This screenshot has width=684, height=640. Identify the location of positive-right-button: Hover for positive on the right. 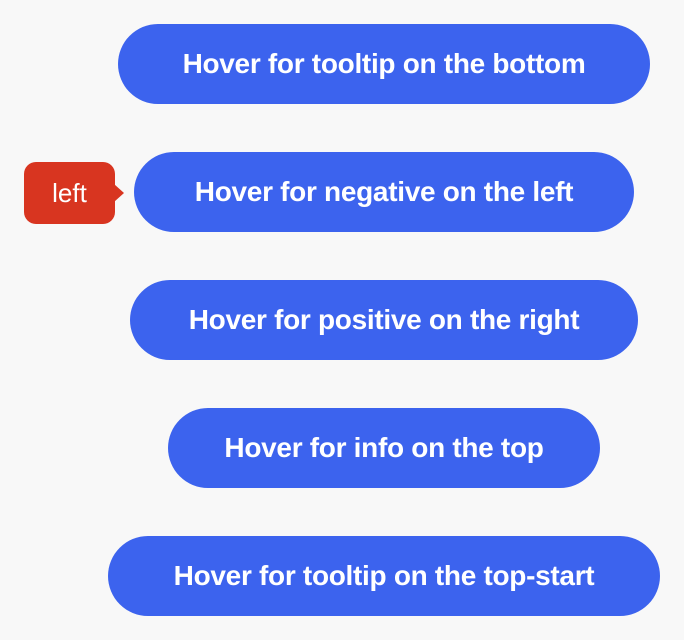
(384, 320).